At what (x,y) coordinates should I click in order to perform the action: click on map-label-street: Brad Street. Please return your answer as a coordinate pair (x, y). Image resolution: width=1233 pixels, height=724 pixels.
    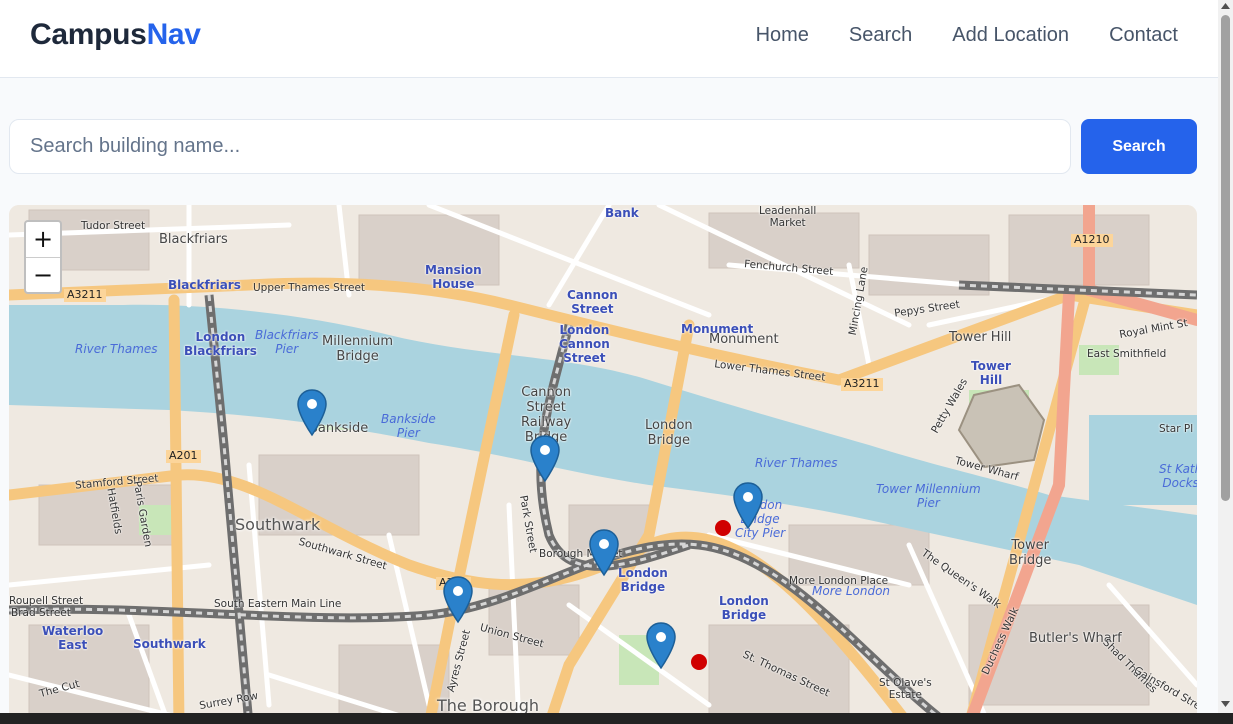
    Looking at the image, I should click on (41, 613).